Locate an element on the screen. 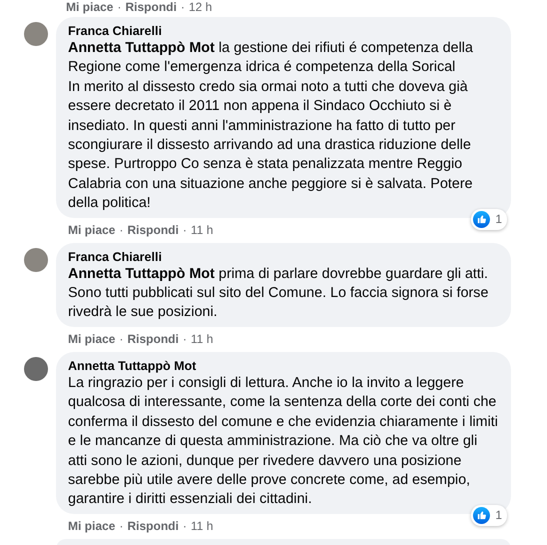  comment-time: 12 h is located at coordinates (200, 7).